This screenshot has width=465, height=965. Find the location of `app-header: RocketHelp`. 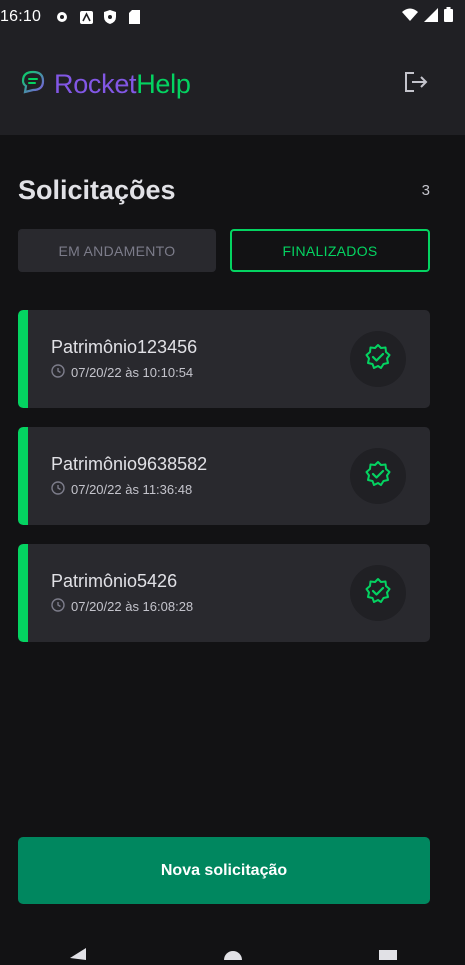

app-header: RocketHelp is located at coordinates (232, 84).